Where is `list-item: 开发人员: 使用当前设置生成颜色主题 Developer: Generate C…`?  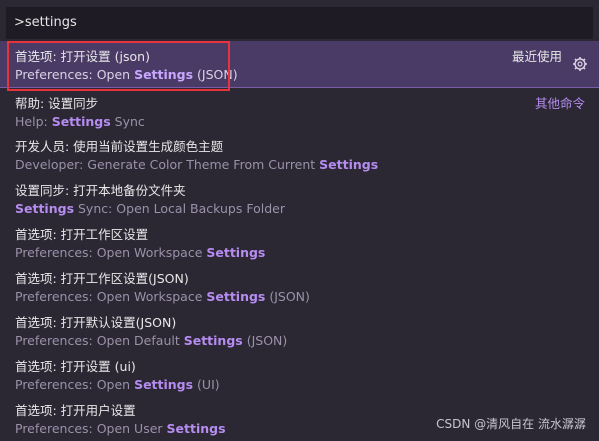
list-item: 开发人员: 使用当前设置生成颜色主题 Developer: Generate C… is located at coordinates (299, 153).